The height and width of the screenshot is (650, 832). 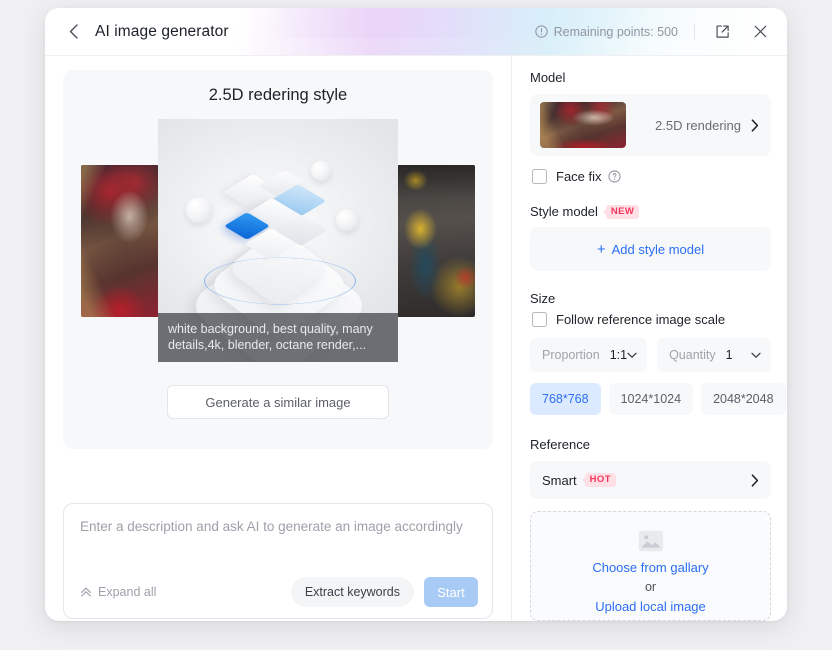 I want to click on fantasy-portrait-image, so click(x=120, y=241).